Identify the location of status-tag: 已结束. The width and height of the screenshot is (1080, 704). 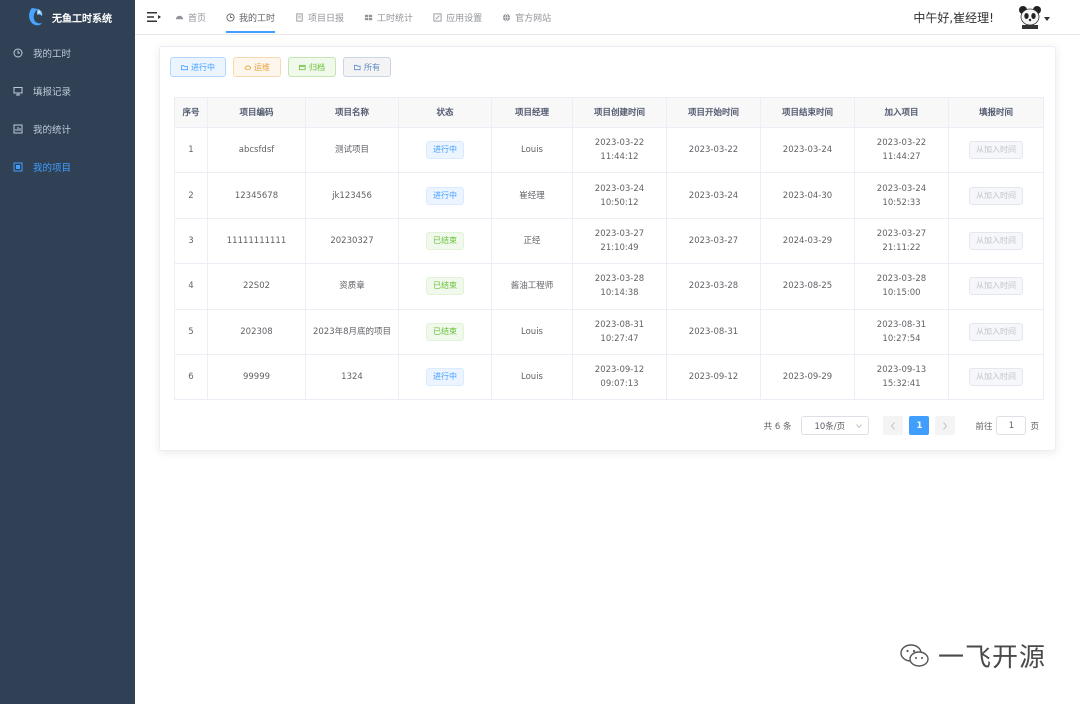
(445, 331).